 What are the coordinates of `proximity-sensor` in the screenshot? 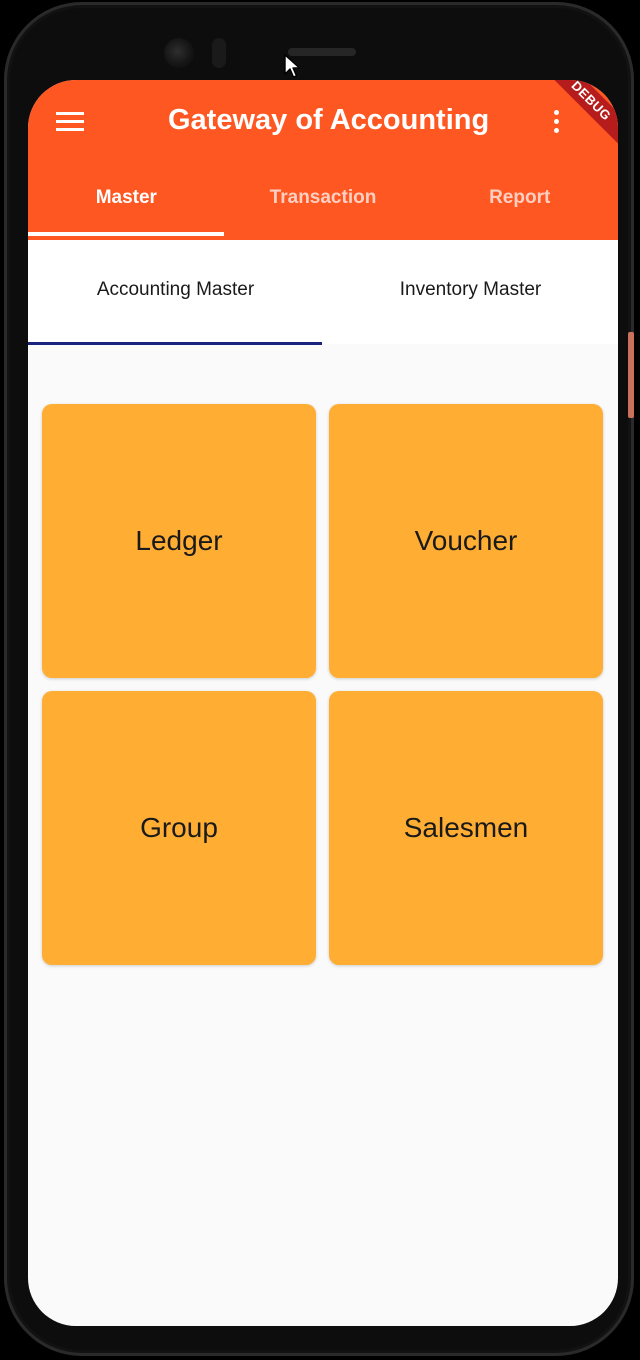 It's located at (219, 53).